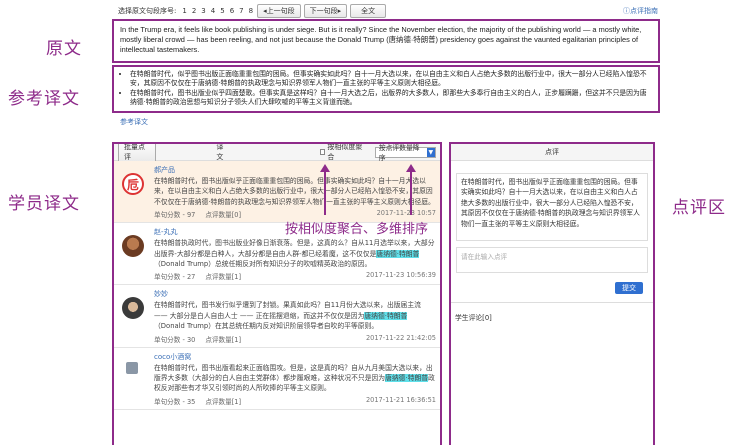  What do you see at coordinates (241, 11) in the screenshot?
I see `segment-number-7: 7` at bounding box center [241, 11].